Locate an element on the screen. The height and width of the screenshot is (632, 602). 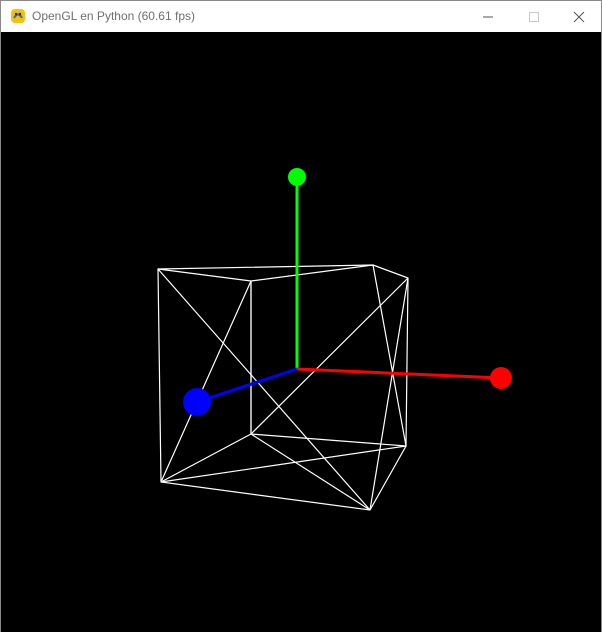
window-title: OpenGL en Python (60.61 fps) is located at coordinates (113, 16).